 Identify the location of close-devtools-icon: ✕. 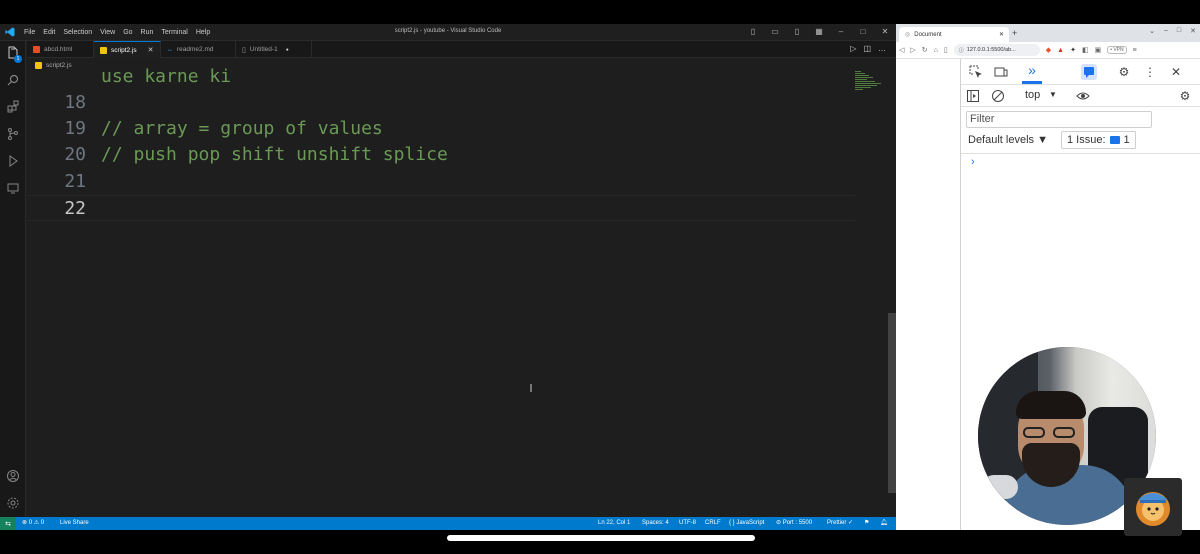
(1176, 72).